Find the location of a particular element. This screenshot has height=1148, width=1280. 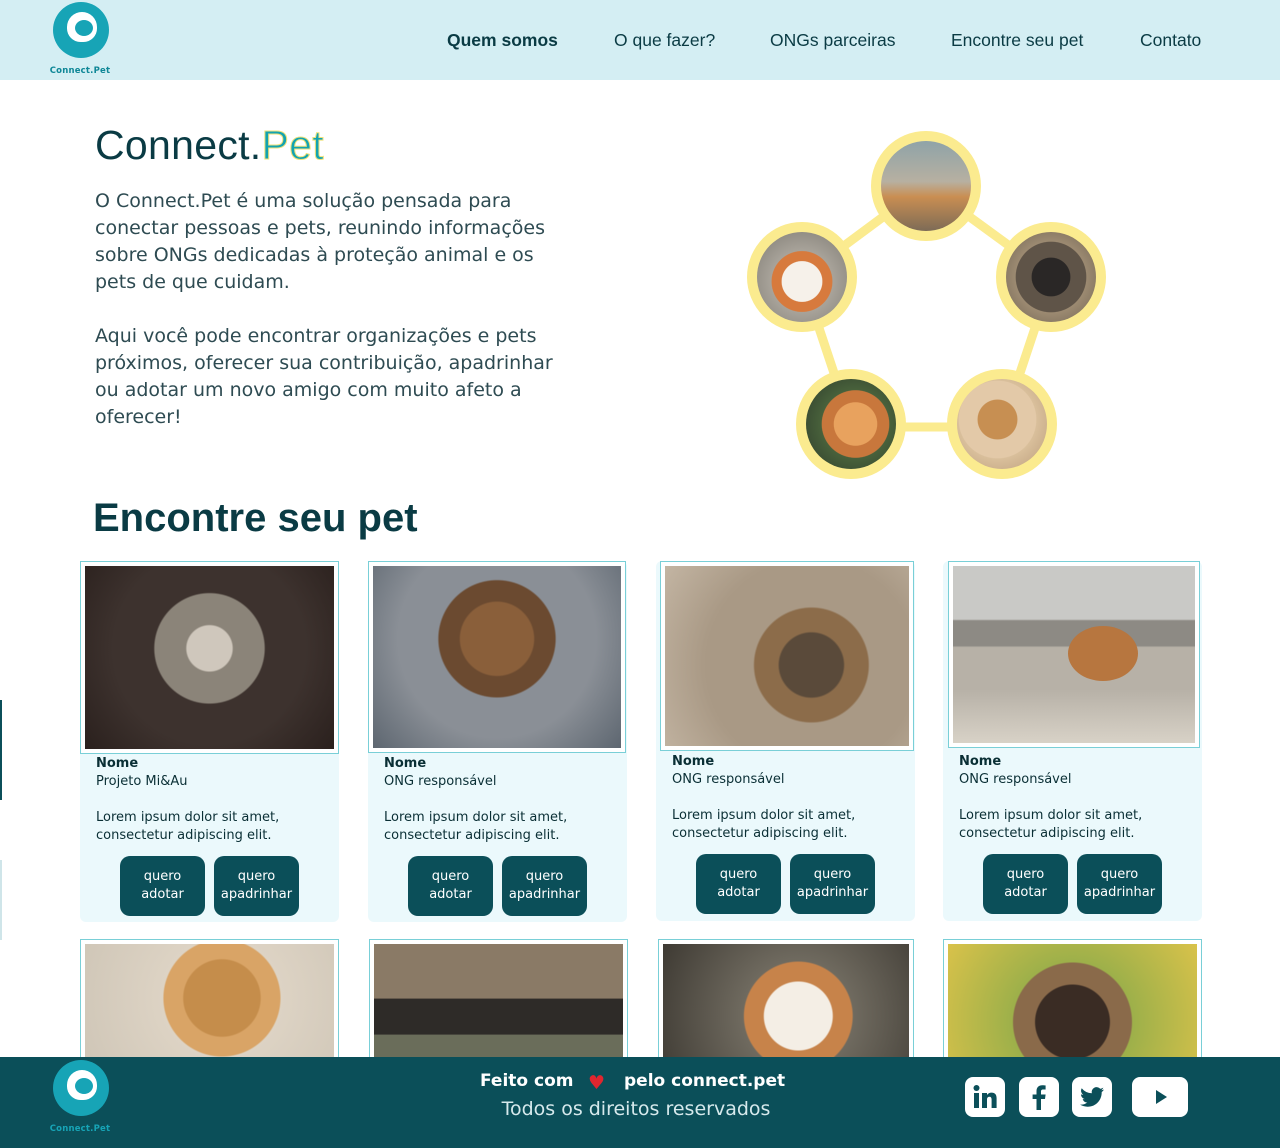

pet-photo-shepherd-dog is located at coordinates (787, 656).